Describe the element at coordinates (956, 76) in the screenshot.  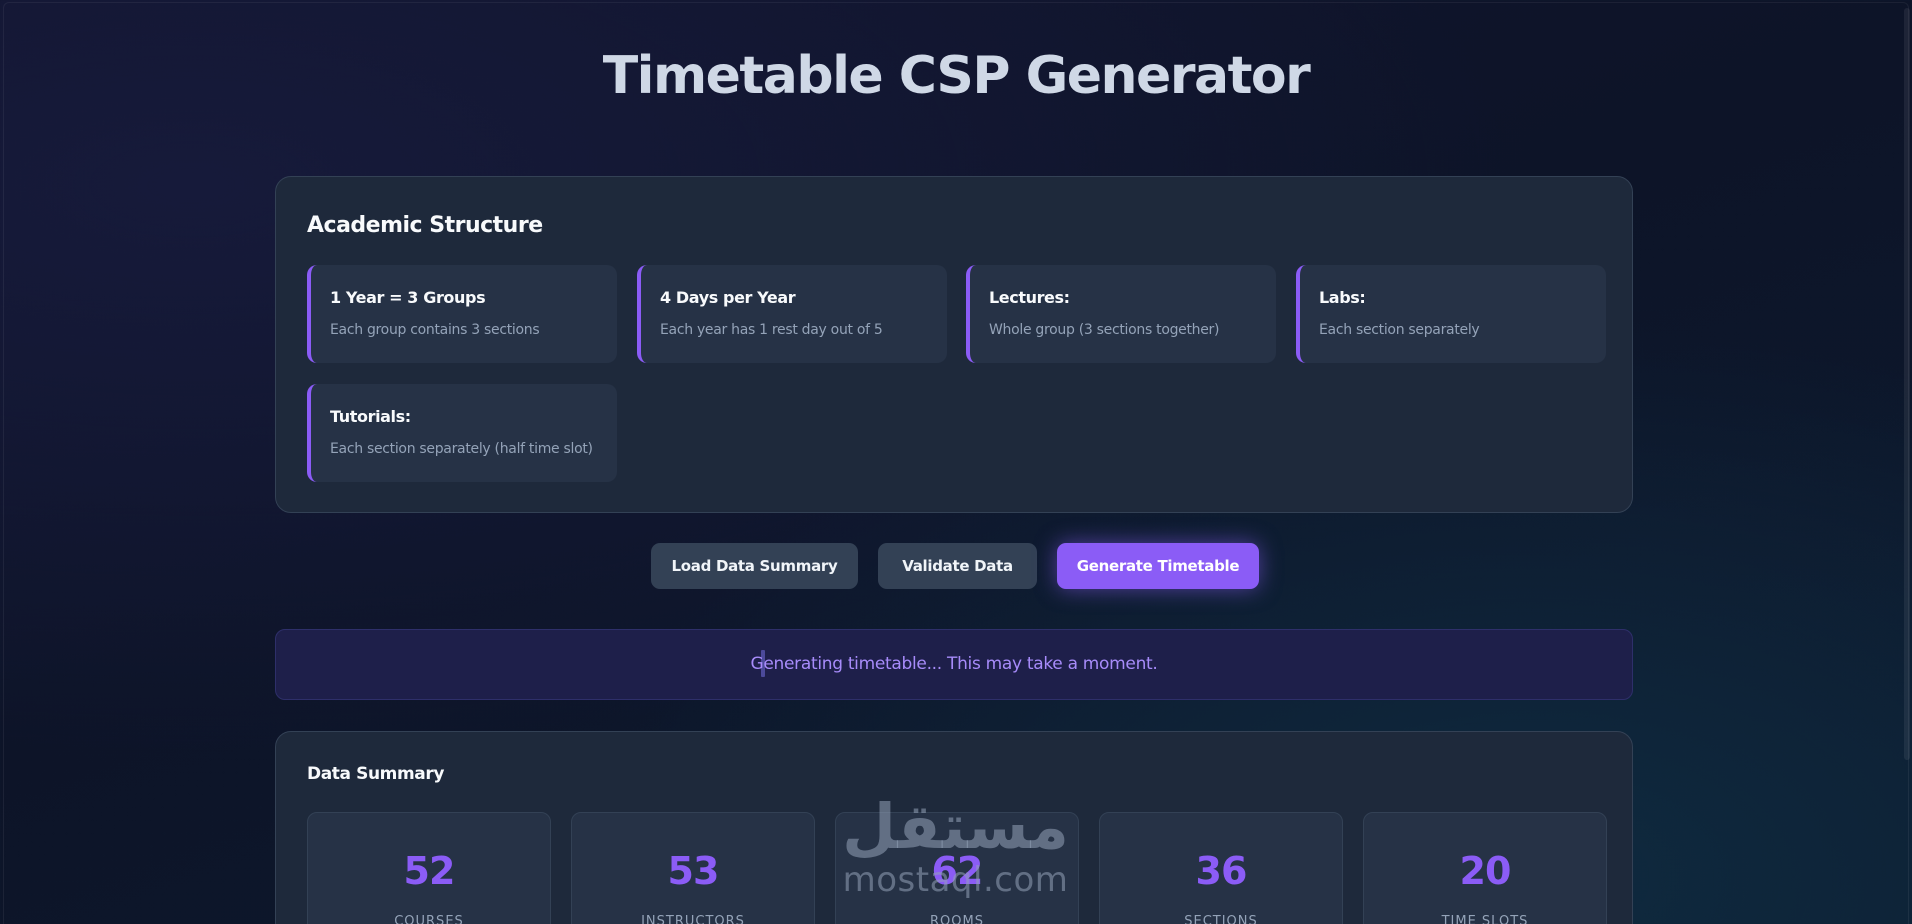
I see `page-title: Timetable CSP Generator` at that location.